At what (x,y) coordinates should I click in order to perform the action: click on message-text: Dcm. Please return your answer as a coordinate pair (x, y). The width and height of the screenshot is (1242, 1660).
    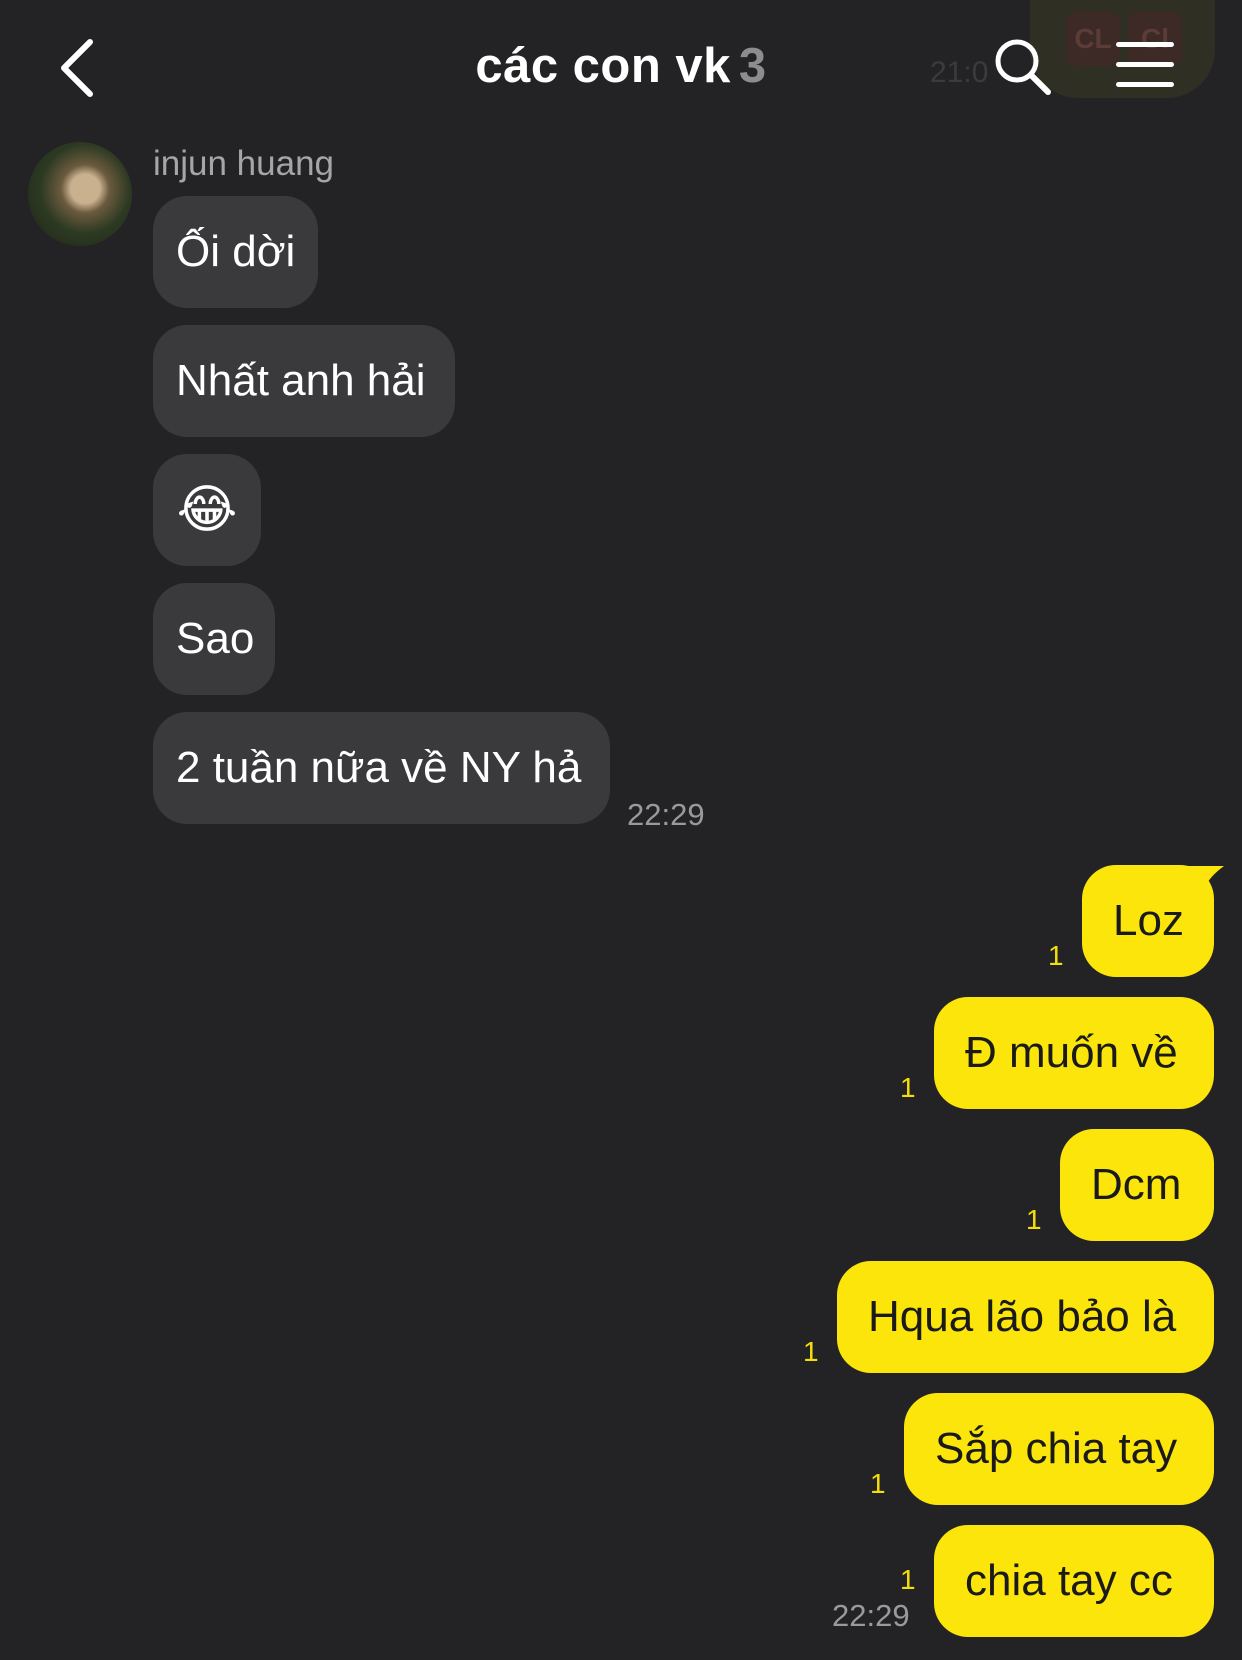
    Looking at the image, I should click on (1136, 1184).